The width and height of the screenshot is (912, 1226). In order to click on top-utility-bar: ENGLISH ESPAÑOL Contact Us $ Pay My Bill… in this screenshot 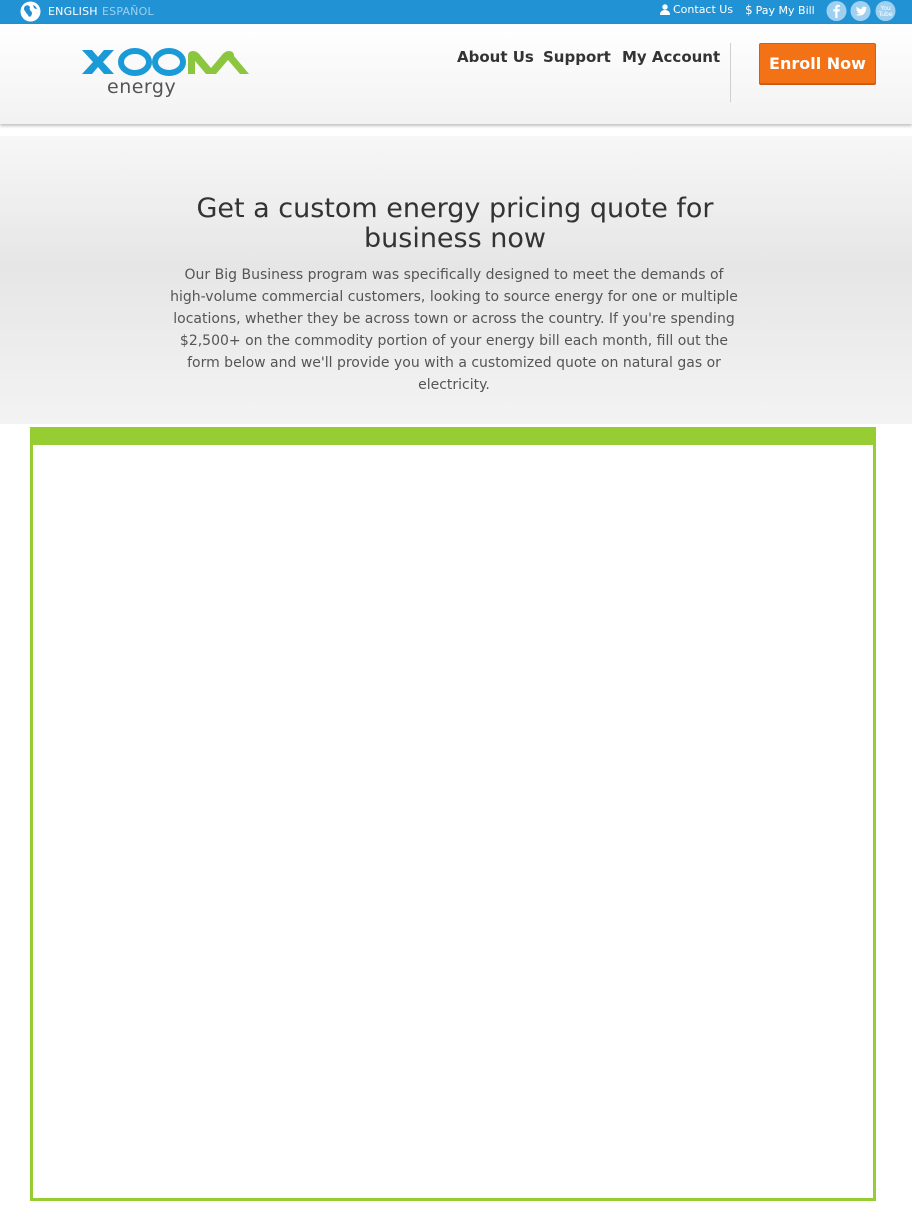, I will do `click(456, 12)`.